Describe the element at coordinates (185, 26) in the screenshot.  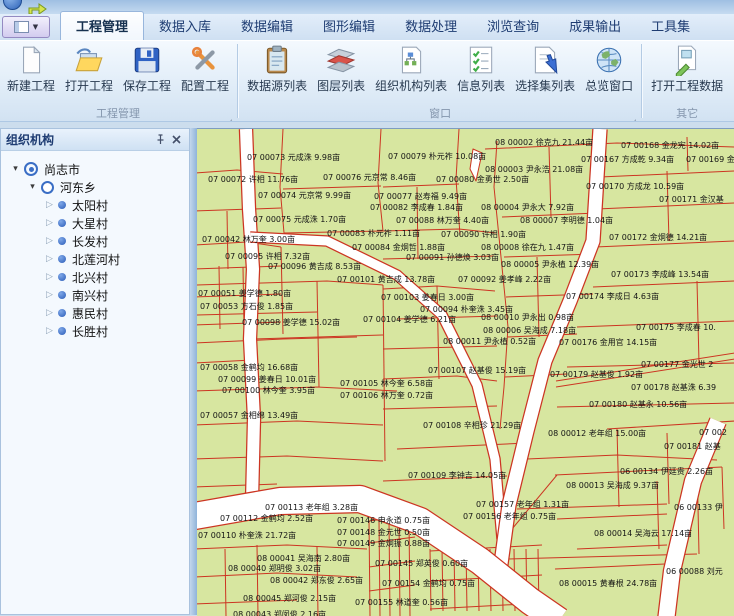
I see `tab-data-import: 数据入库` at that location.